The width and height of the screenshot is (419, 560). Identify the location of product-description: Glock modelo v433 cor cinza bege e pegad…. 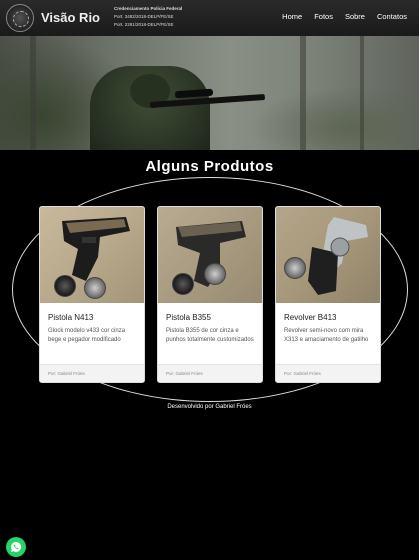
(87, 335).